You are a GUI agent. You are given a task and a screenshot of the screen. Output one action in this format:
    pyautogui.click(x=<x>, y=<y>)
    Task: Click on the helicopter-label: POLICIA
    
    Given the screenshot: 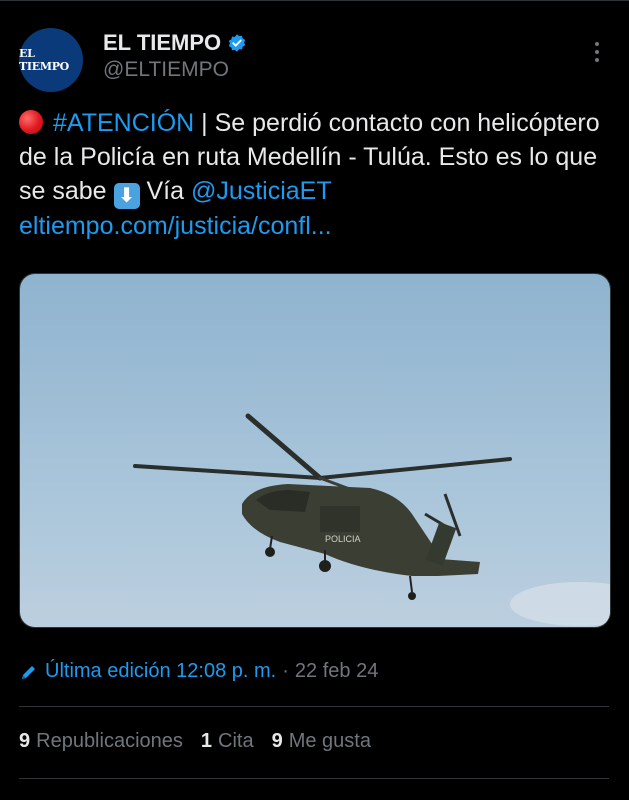 What is the action you would take?
    pyautogui.click(x=343, y=539)
    